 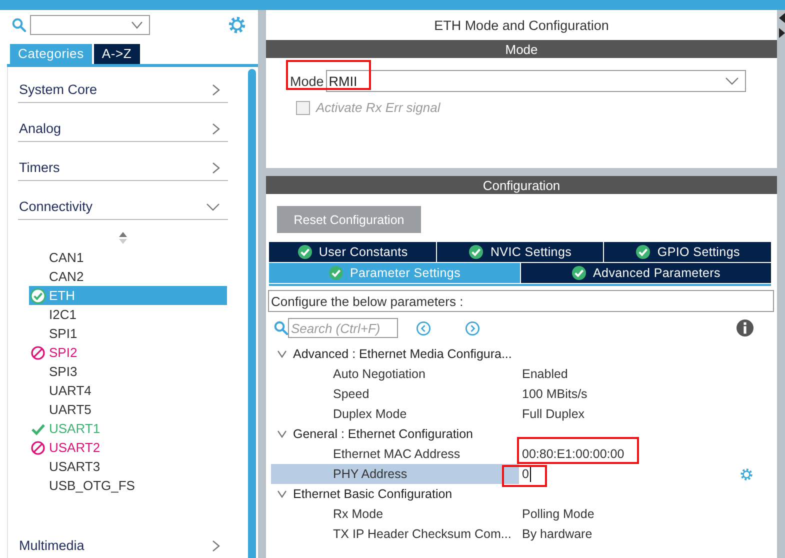 I want to click on value-input: 0, so click(x=526, y=474).